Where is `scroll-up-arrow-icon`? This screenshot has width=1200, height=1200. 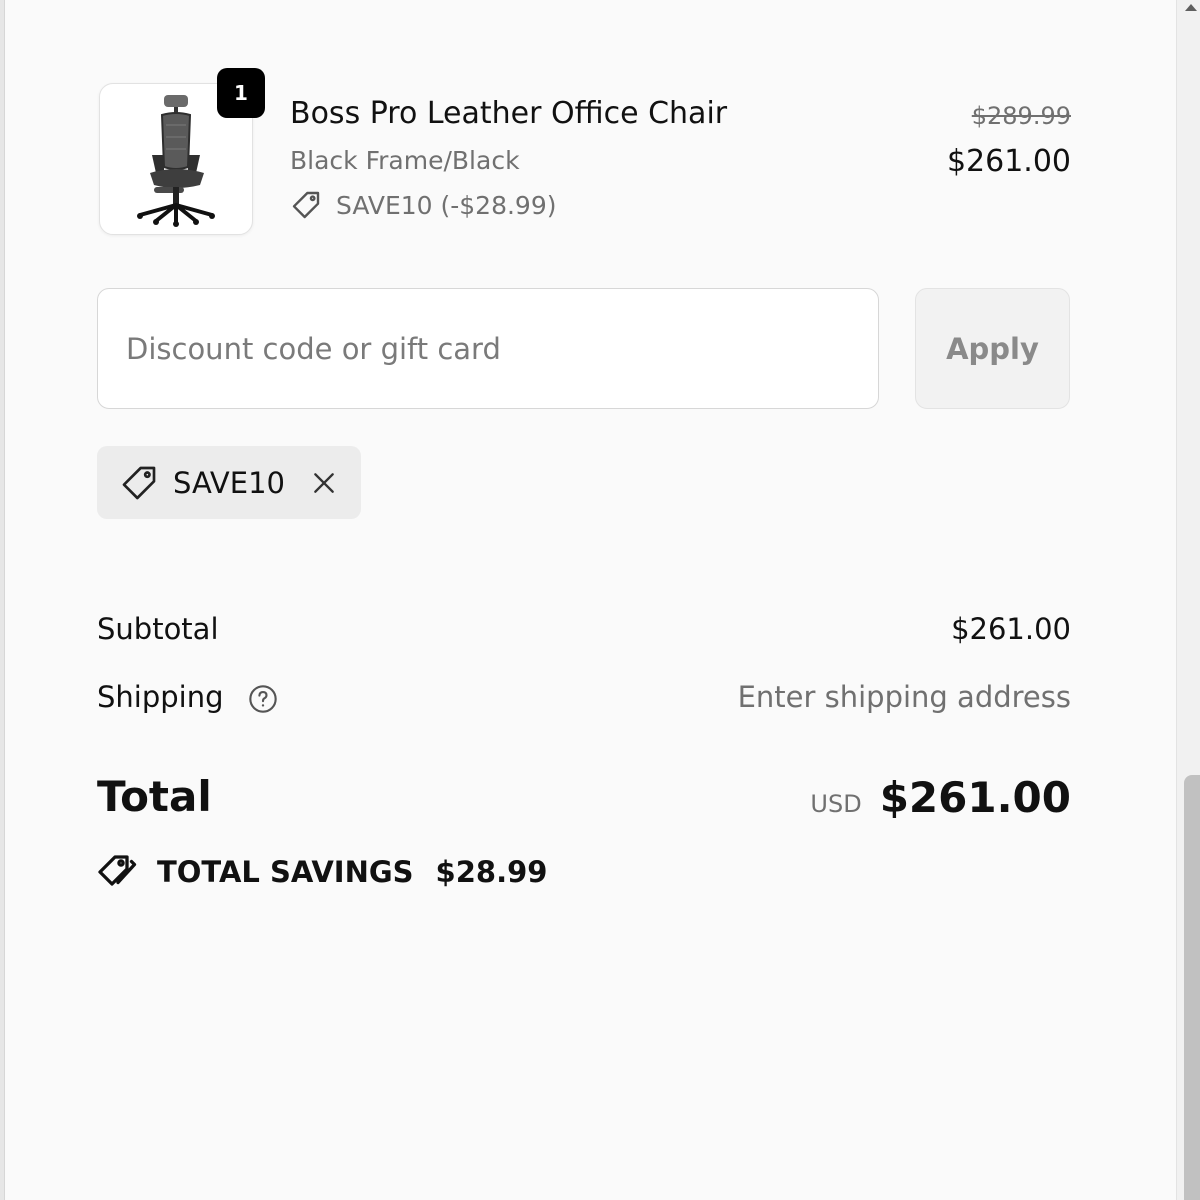 scroll-up-arrow-icon is located at coordinates (1191, 7).